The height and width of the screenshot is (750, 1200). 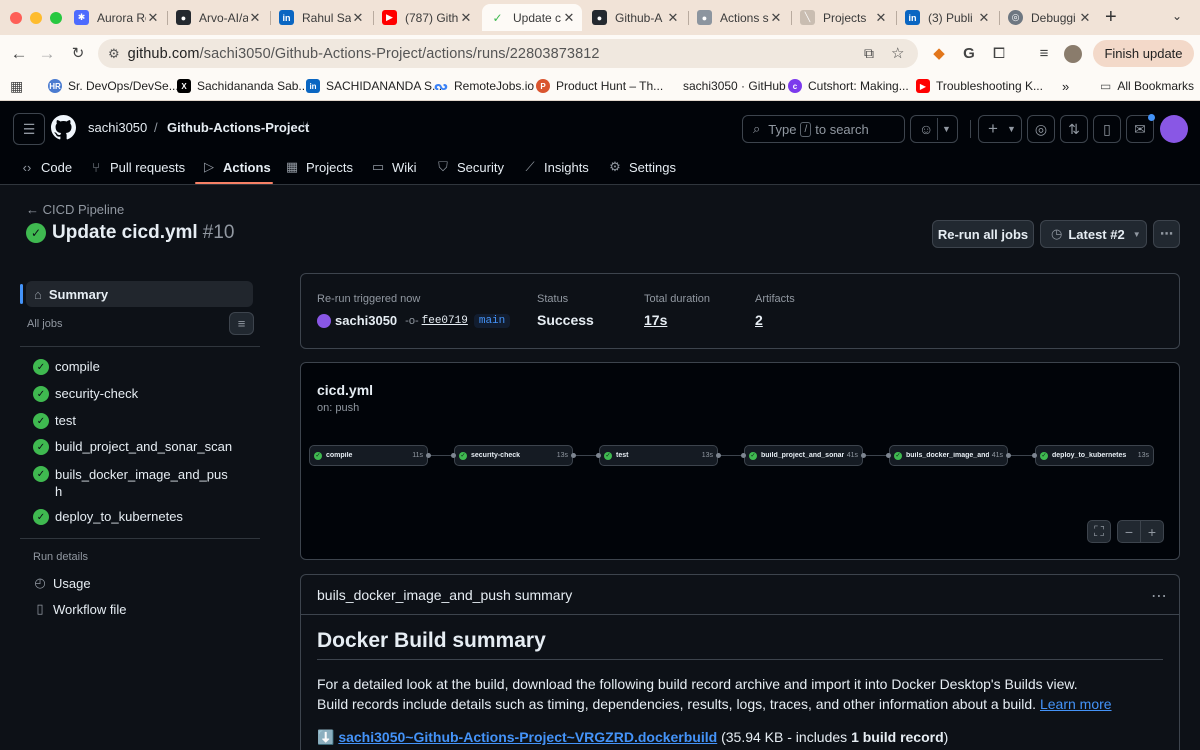 What do you see at coordinates (1041, 129) in the screenshot?
I see `issues-icon: ◎` at bounding box center [1041, 129].